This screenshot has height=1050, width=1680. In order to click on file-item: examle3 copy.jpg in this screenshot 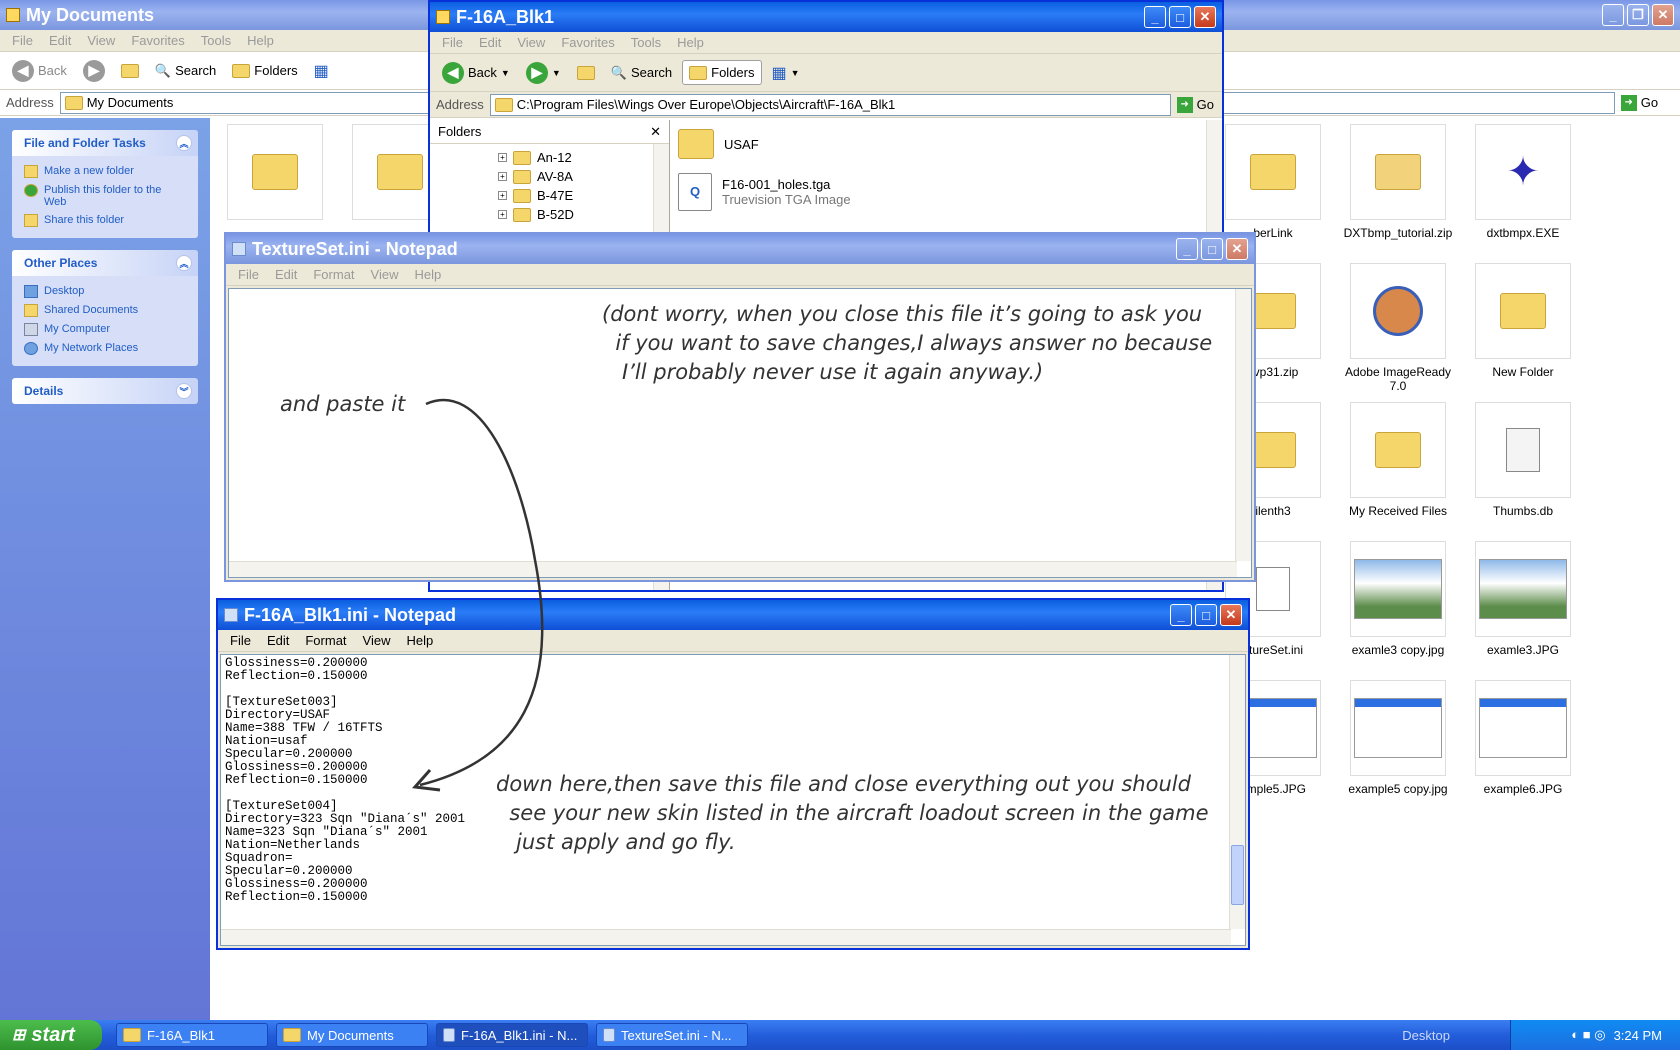, I will do `click(1398, 599)`.